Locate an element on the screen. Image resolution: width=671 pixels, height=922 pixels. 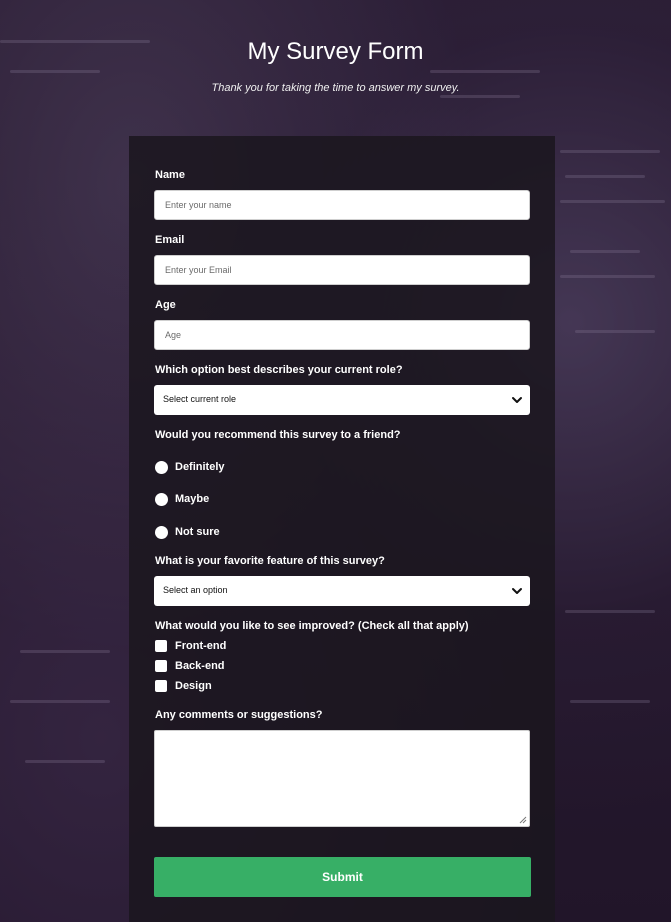
checkbox-front-end: Front-end is located at coordinates (190, 646).